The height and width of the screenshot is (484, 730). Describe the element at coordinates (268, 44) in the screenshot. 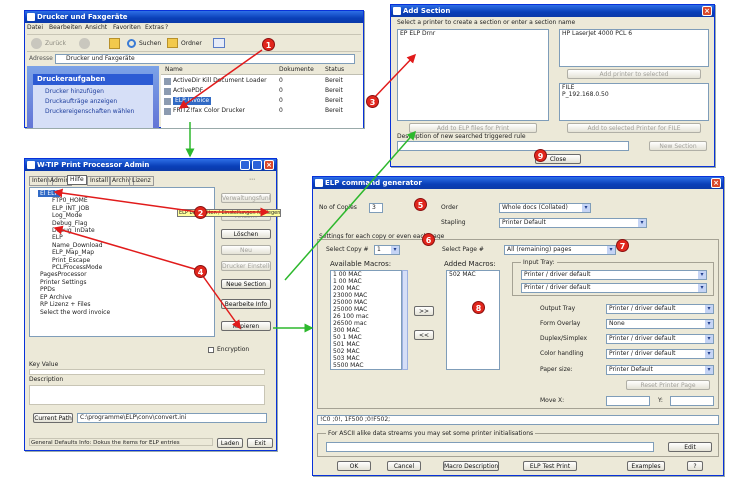

I see `badge-1: 1` at that location.